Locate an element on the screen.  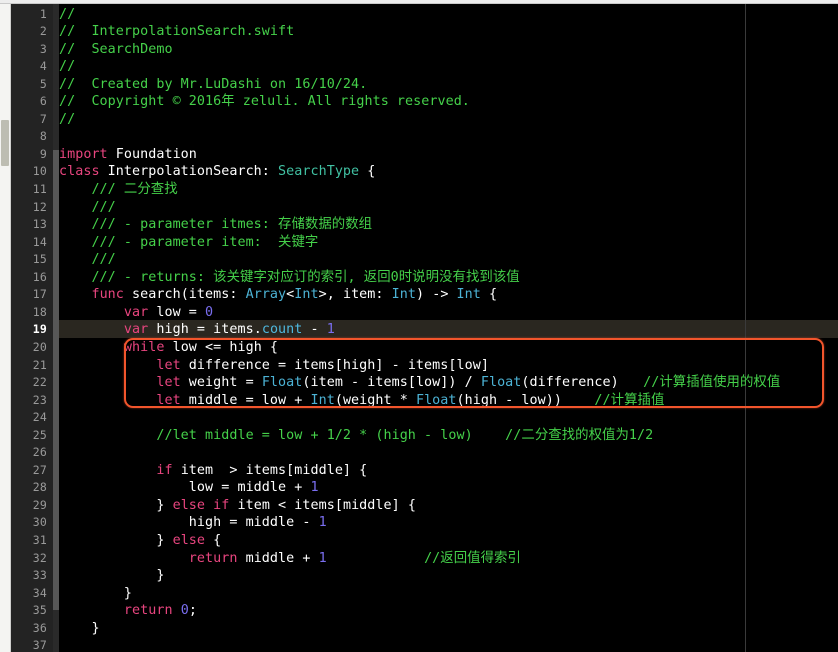
line-number: 4 is located at coordinates (30, 67).